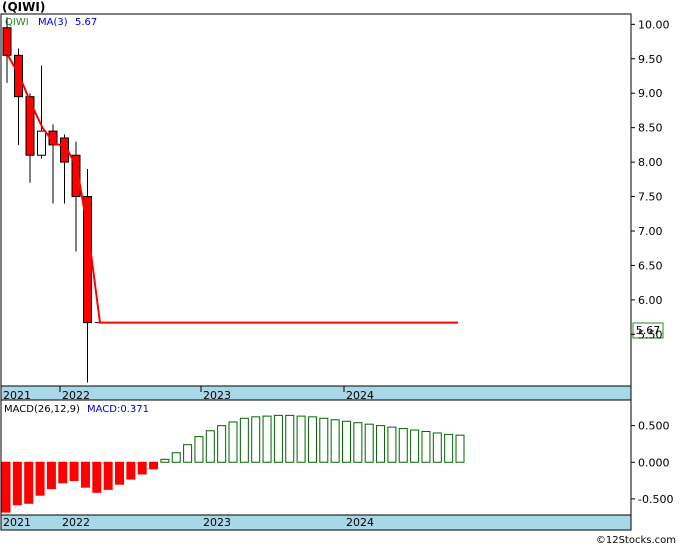 The image size is (680, 546). I want to click on price-x-label: 2024, so click(360, 395).